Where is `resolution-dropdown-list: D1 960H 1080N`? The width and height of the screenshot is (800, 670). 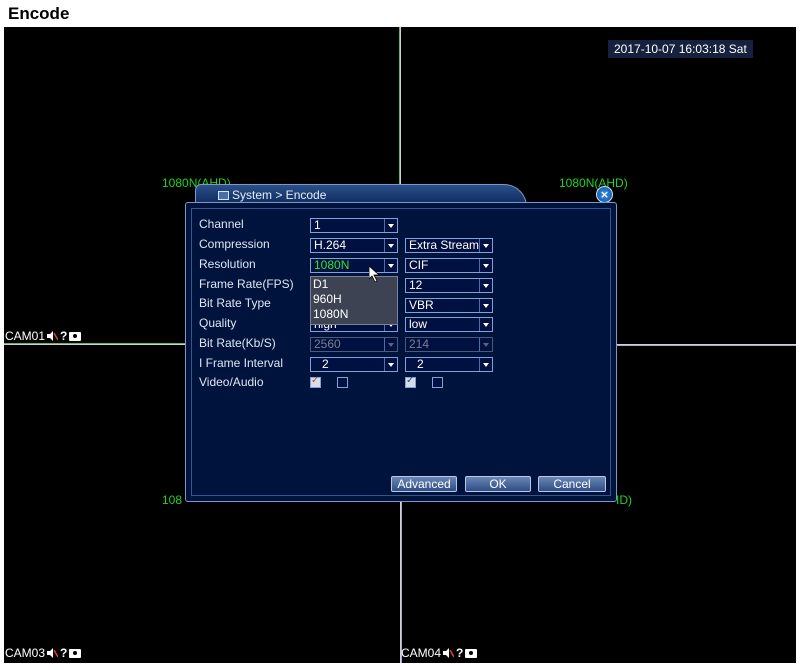 resolution-dropdown-list: D1 960H 1080N is located at coordinates (354, 300).